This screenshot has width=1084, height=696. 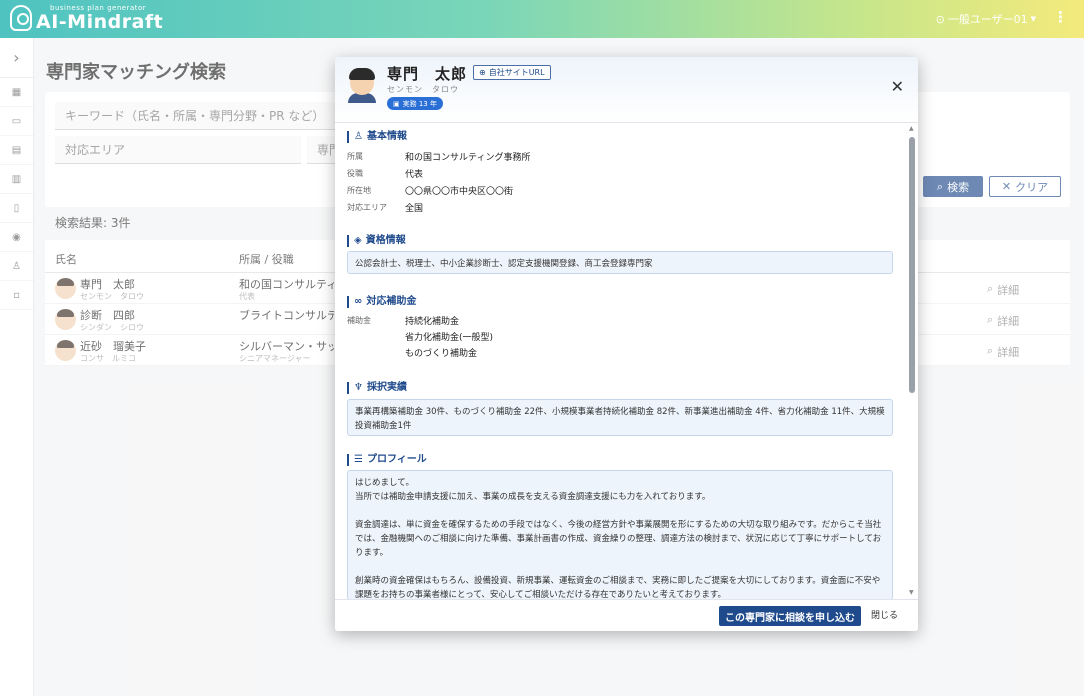 What do you see at coordinates (419, 103) in the screenshot?
I see `experience-label: 実務 13 年` at bounding box center [419, 103].